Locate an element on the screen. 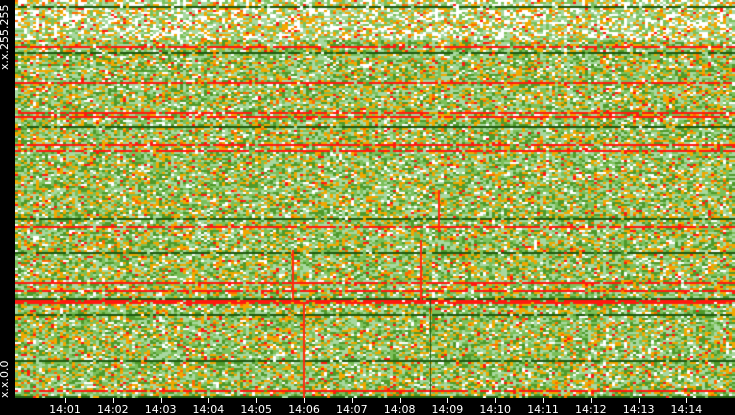  x-tick-label: 14:12 is located at coordinates (590, 409).